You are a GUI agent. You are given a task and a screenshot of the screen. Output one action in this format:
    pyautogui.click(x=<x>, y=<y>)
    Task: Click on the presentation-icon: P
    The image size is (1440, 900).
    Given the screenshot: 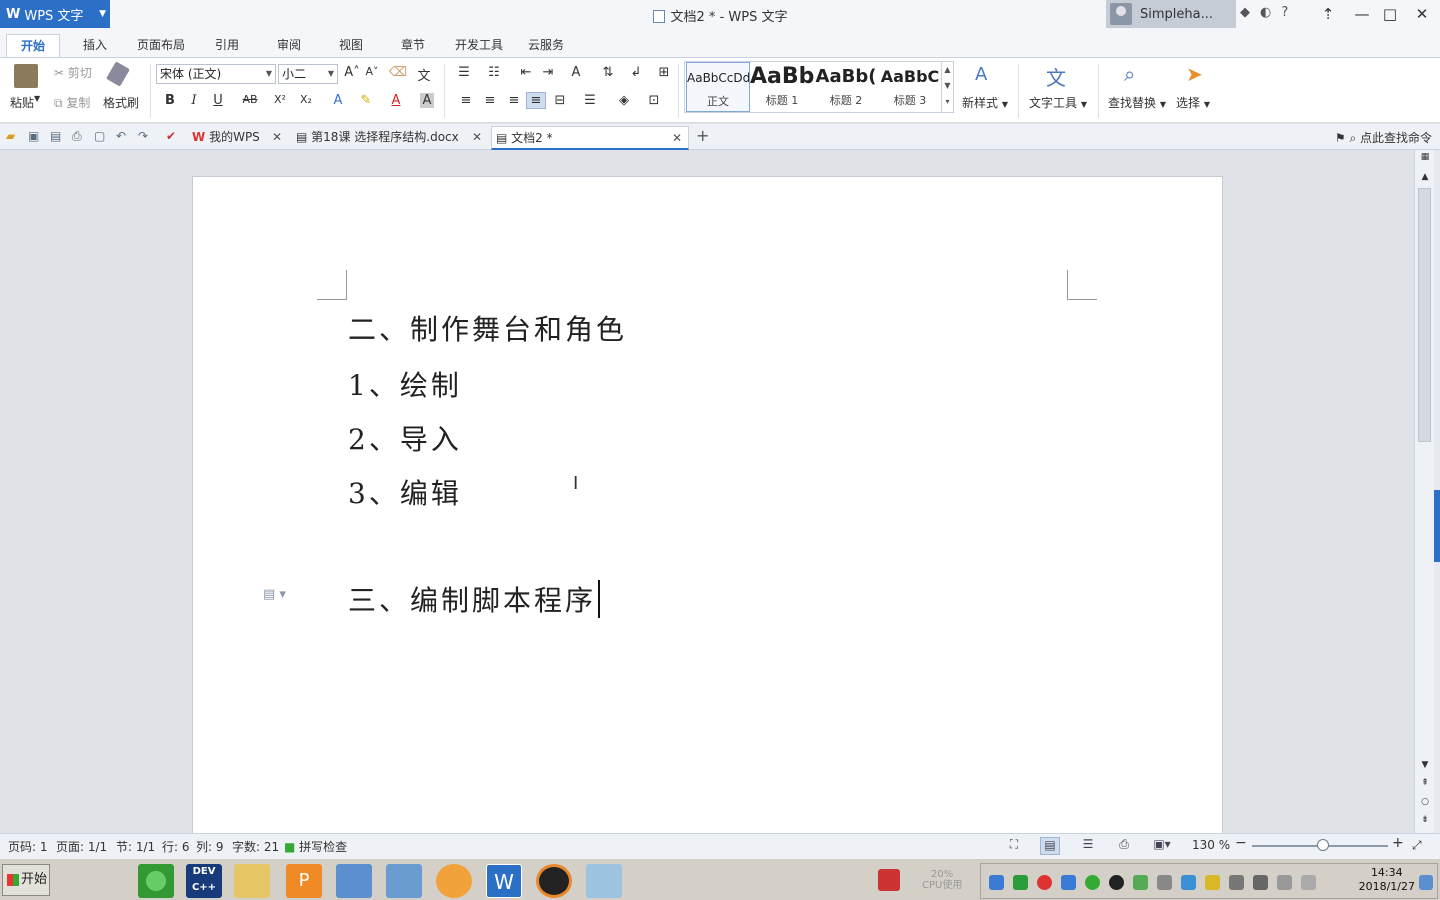 What is the action you would take?
    pyautogui.click(x=304, y=881)
    